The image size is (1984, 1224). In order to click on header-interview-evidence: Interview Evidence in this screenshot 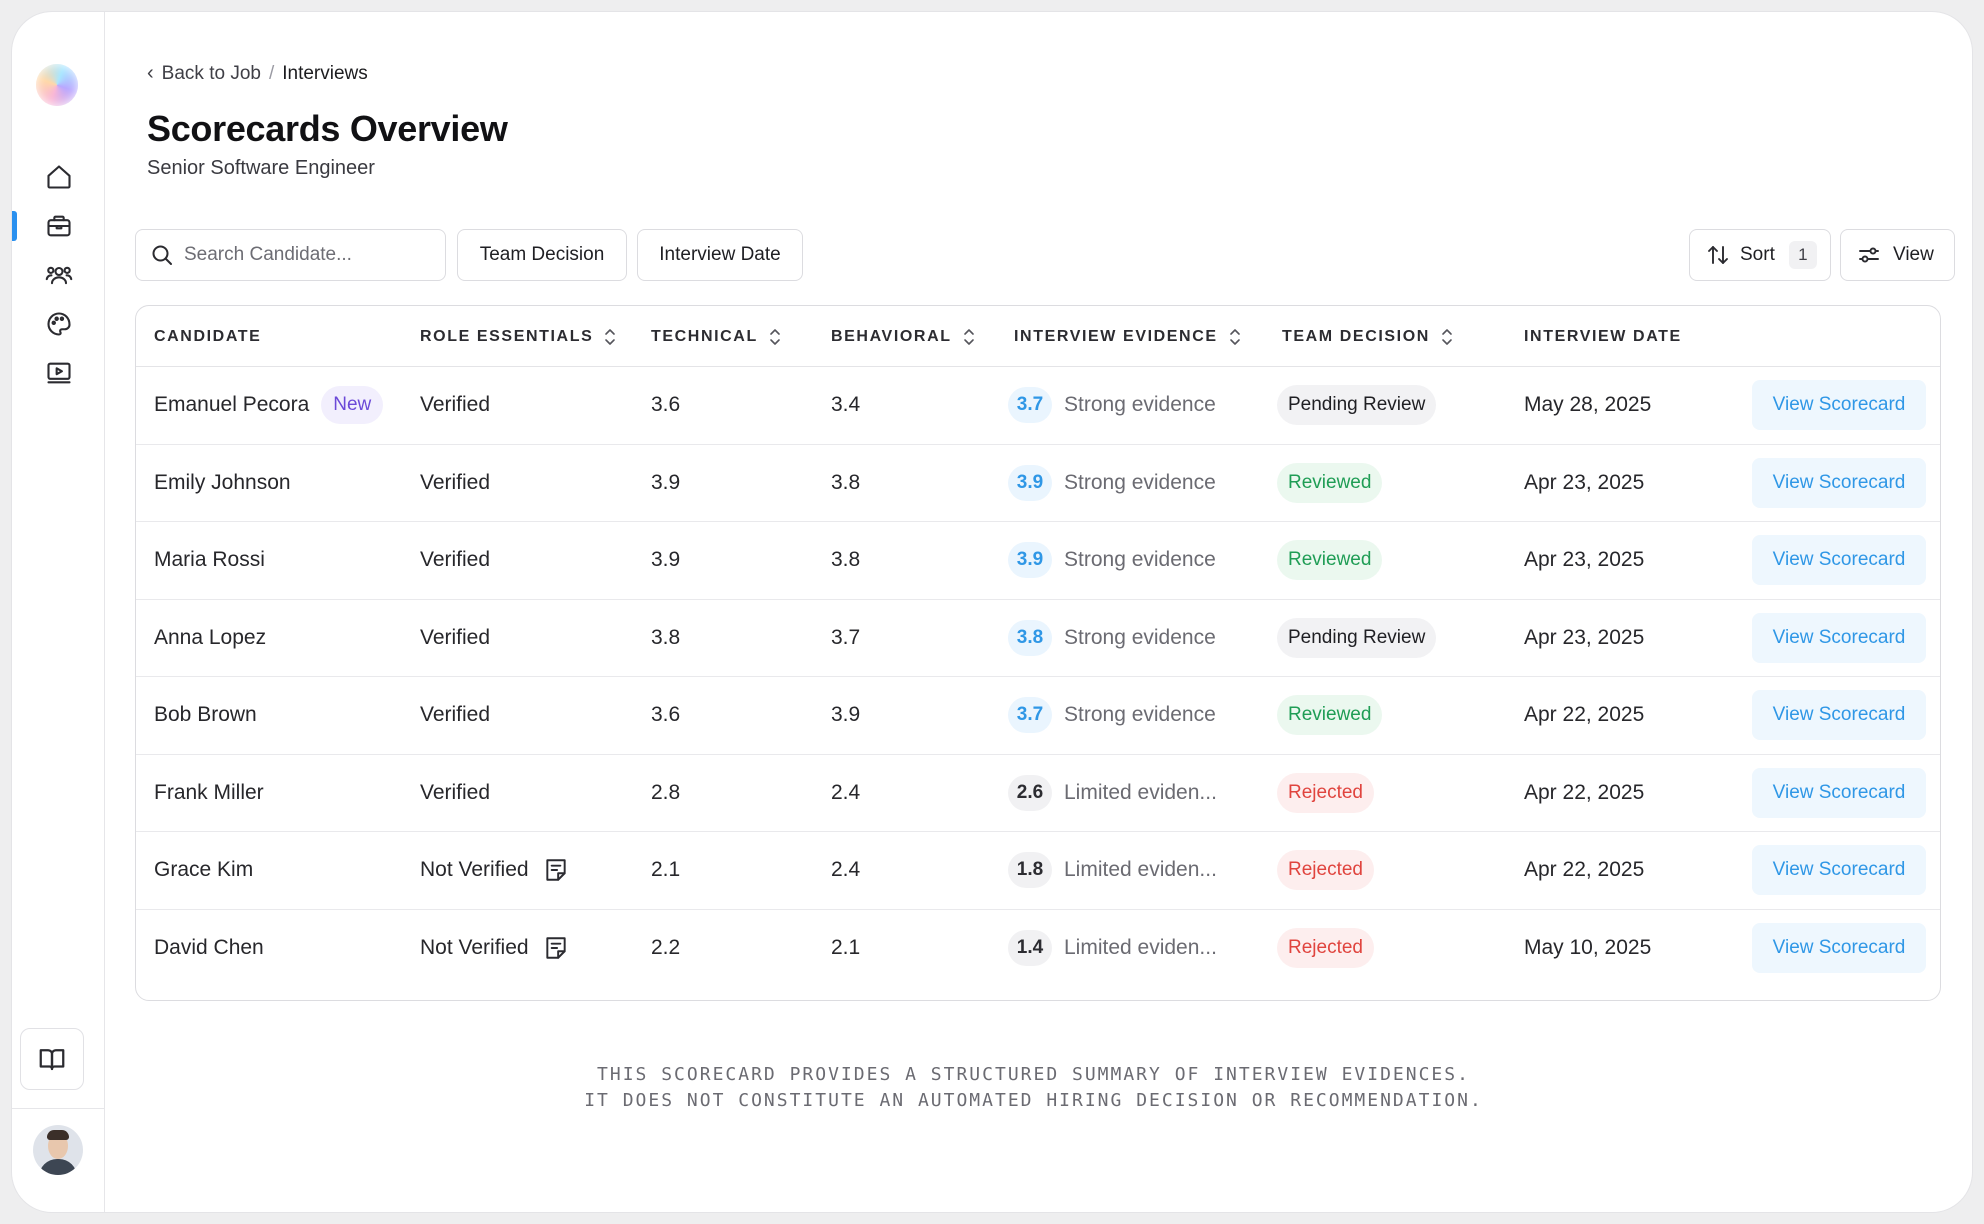, I will do `click(1128, 336)`.